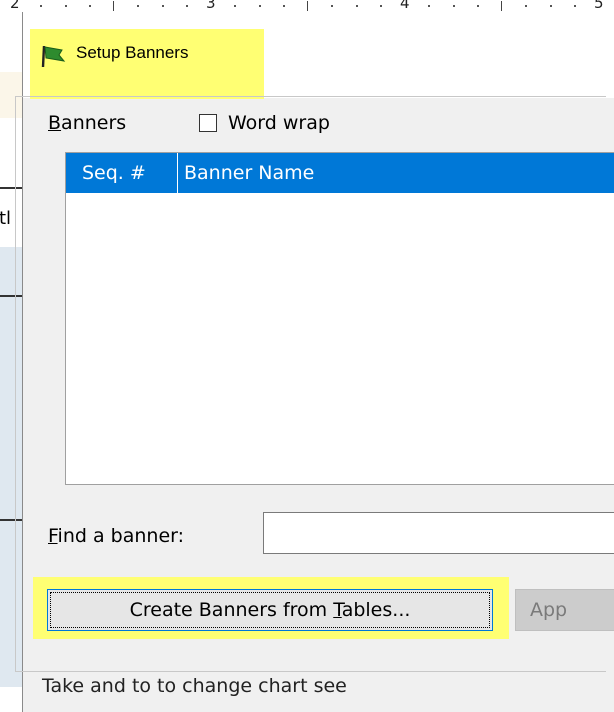 Image resolution: width=614 pixels, height=712 pixels. Describe the element at coordinates (279, 123) in the screenshot. I see `word-wrap-label: Word wrap` at that location.